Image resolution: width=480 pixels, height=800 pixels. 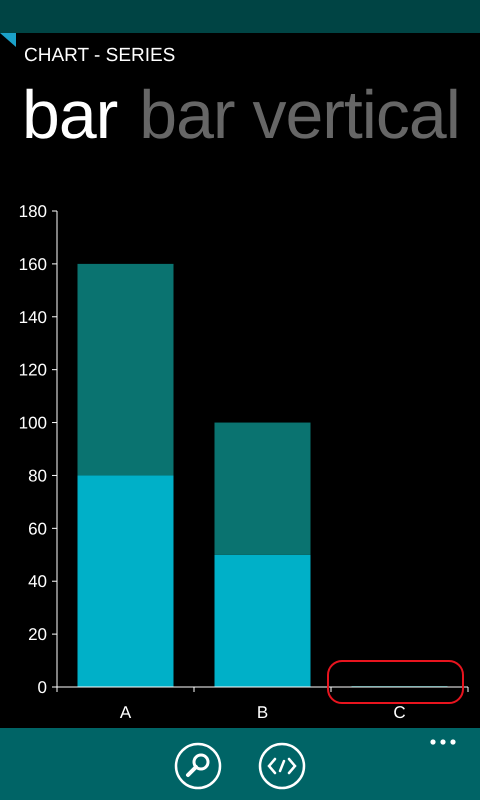 What do you see at coordinates (42, 687) in the screenshot?
I see `y-tick-label: 0` at bounding box center [42, 687].